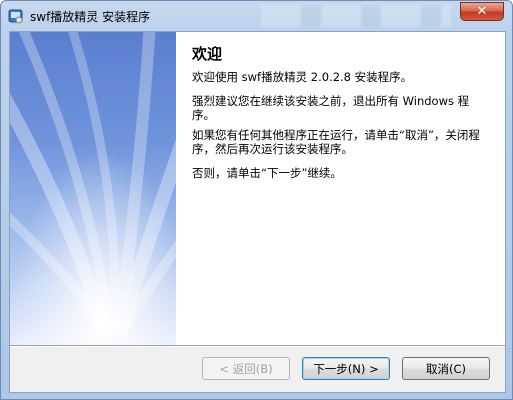 The width and height of the screenshot is (513, 400). I want to click on installer-icon, so click(16, 16).